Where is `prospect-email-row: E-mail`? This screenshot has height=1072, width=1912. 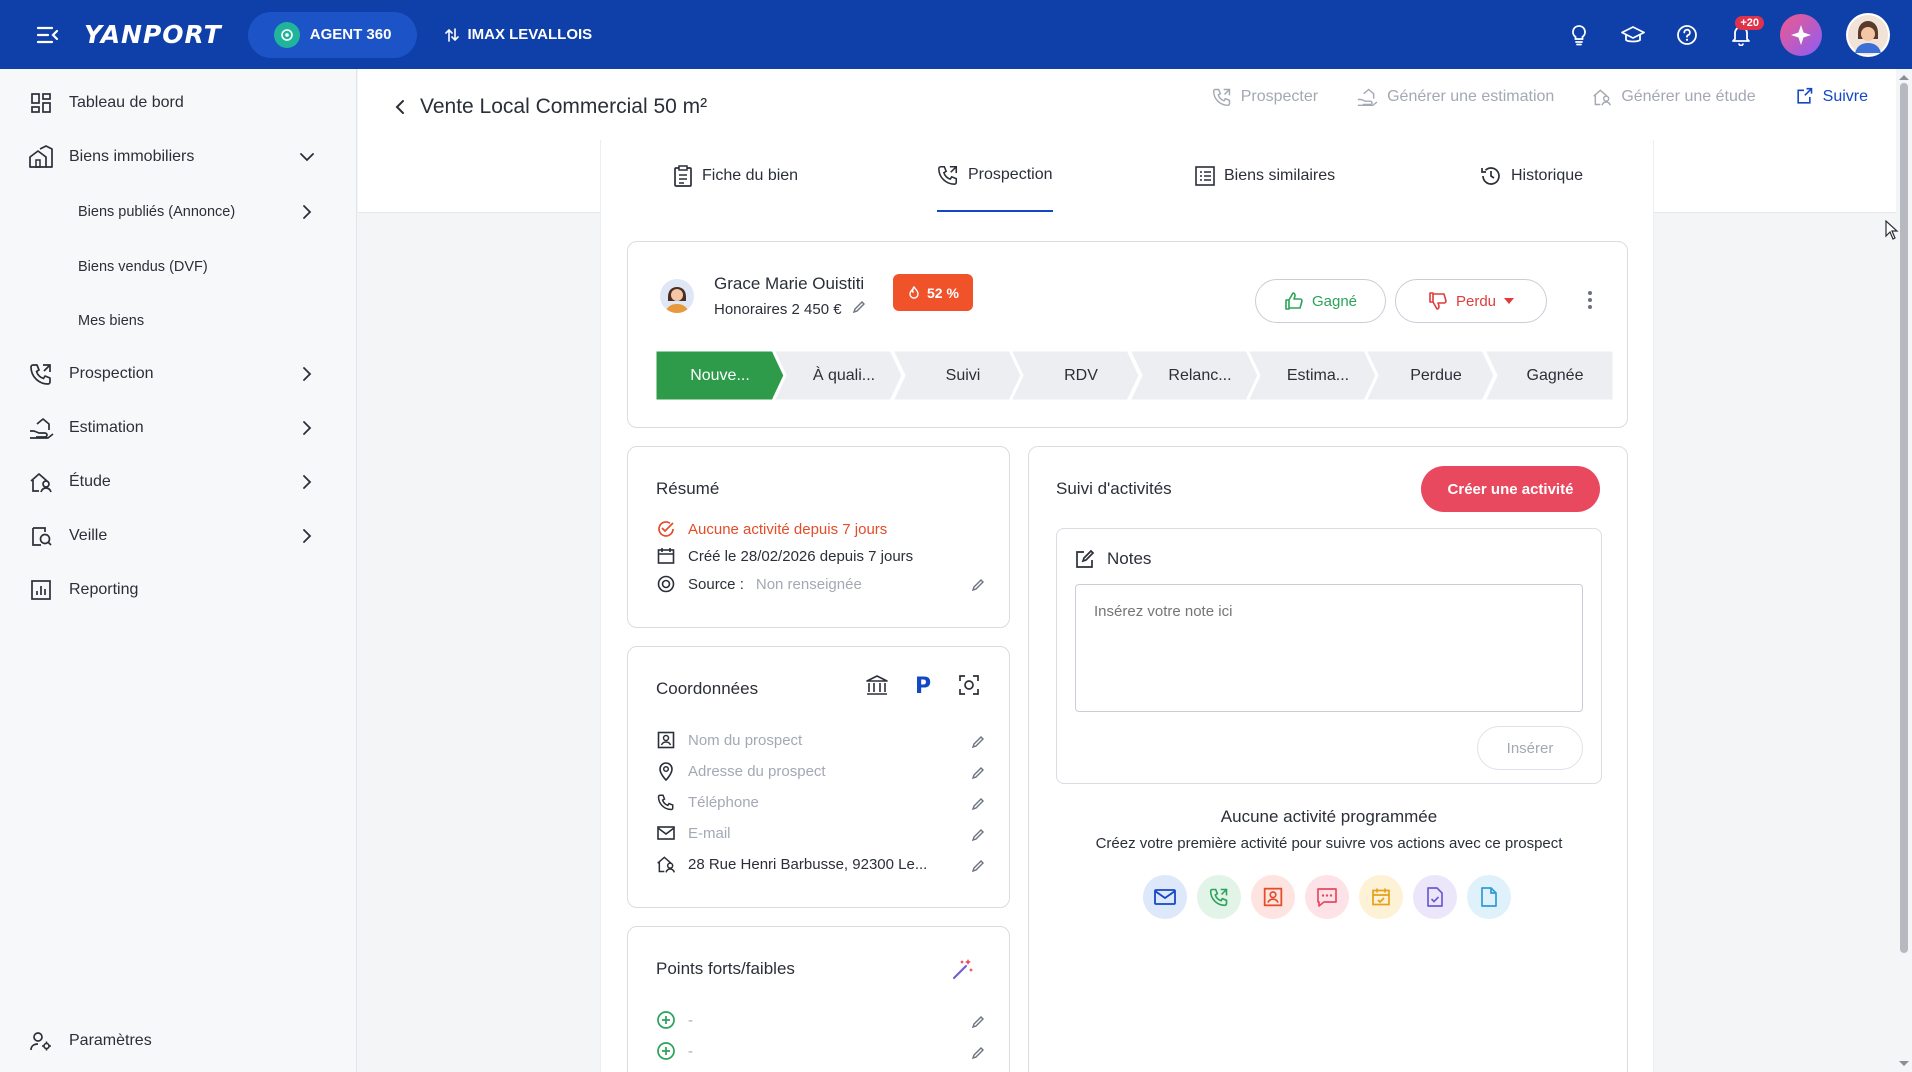 prospect-email-row: E-mail is located at coordinates (693, 833).